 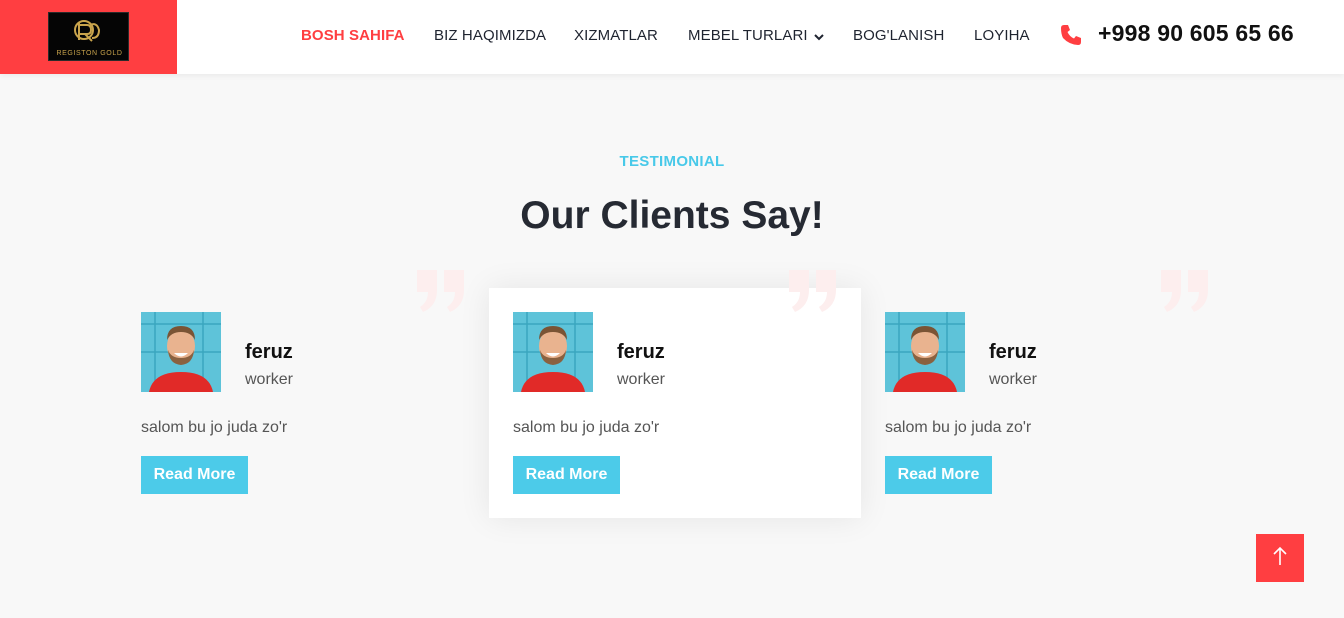 What do you see at coordinates (672, 215) in the screenshot?
I see `section-title: Our Clients Say!` at bounding box center [672, 215].